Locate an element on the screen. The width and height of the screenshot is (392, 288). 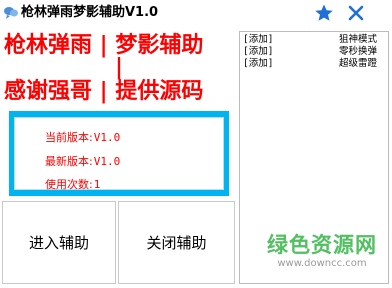
use-count-row: 使用次数:1 is located at coordinates (72, 185).